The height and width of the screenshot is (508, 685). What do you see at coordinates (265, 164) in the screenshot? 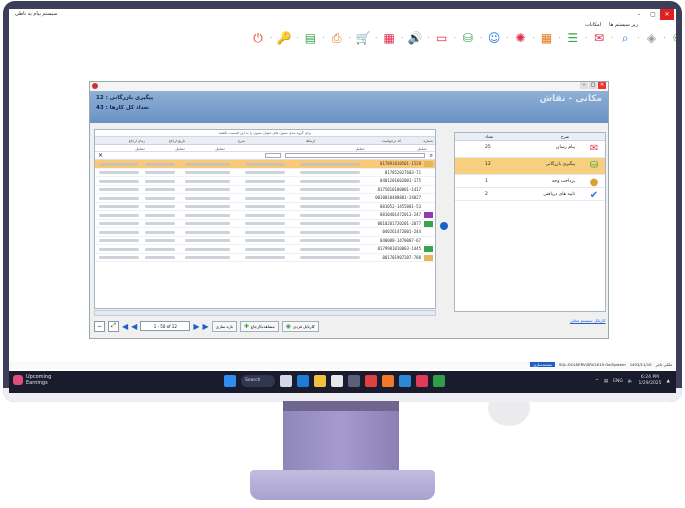
I see `table-row: 017891010501-1528` at bounding box center [265, 164].